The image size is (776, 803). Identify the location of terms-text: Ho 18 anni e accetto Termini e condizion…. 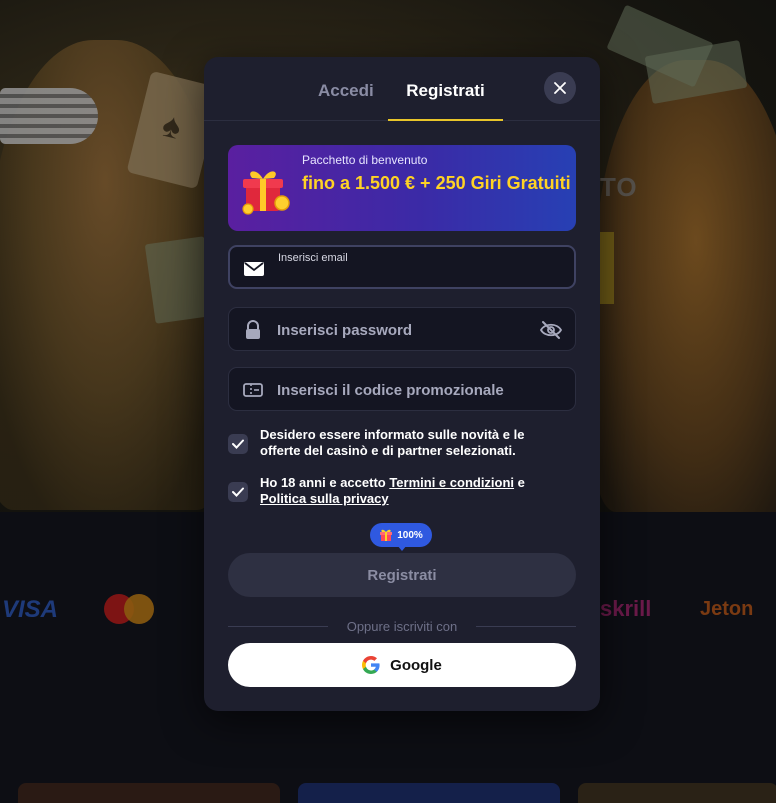
(410, 491).